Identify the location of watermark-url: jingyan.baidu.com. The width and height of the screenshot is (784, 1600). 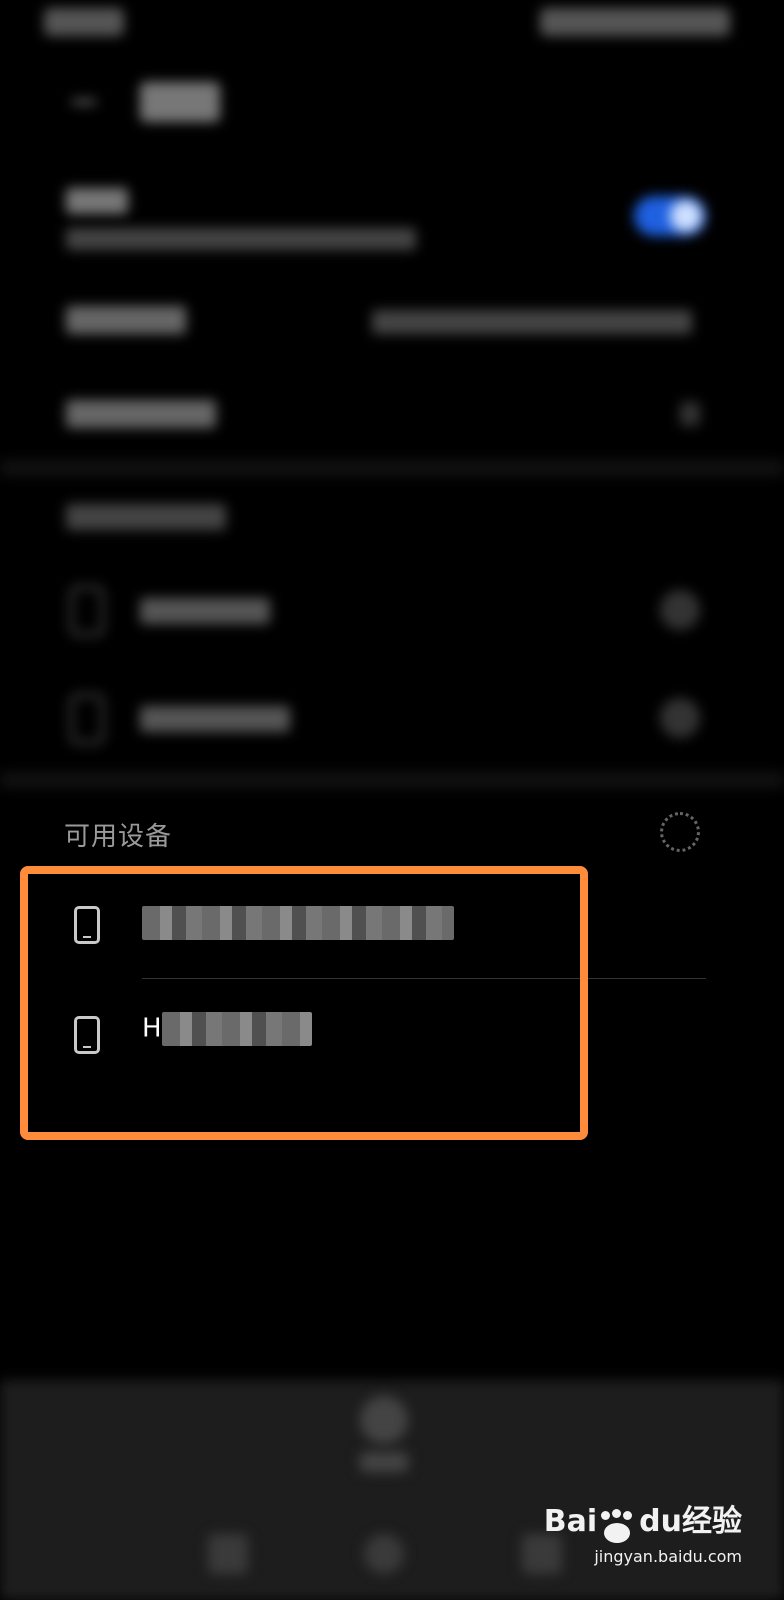
(668, 1556).